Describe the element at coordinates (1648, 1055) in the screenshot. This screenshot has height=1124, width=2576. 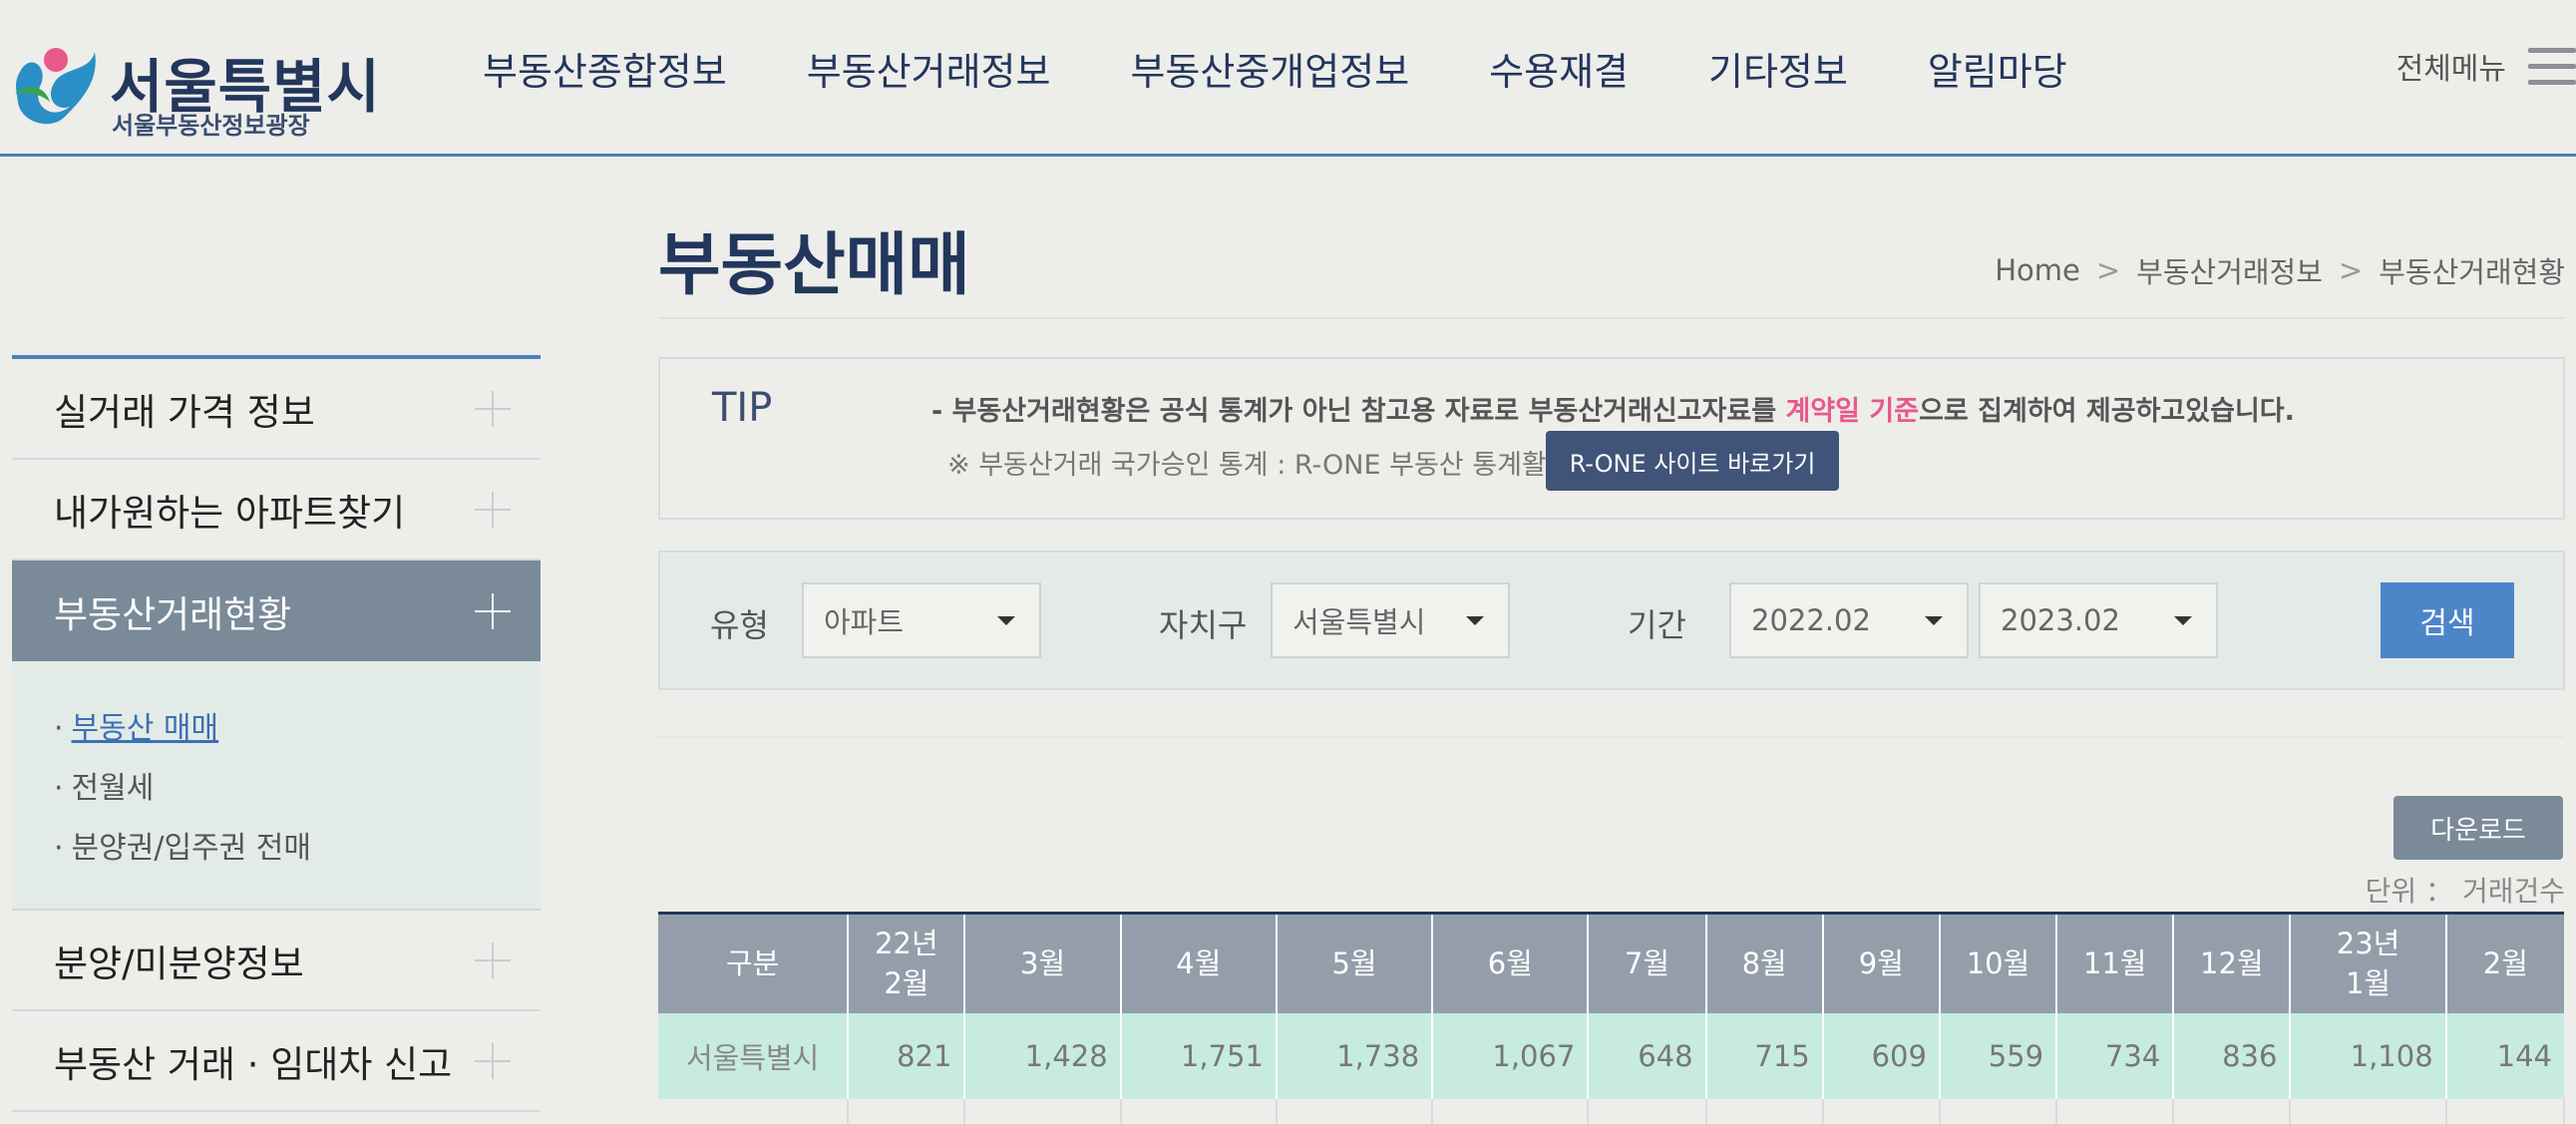
I see `table-cell: 648` at that location.